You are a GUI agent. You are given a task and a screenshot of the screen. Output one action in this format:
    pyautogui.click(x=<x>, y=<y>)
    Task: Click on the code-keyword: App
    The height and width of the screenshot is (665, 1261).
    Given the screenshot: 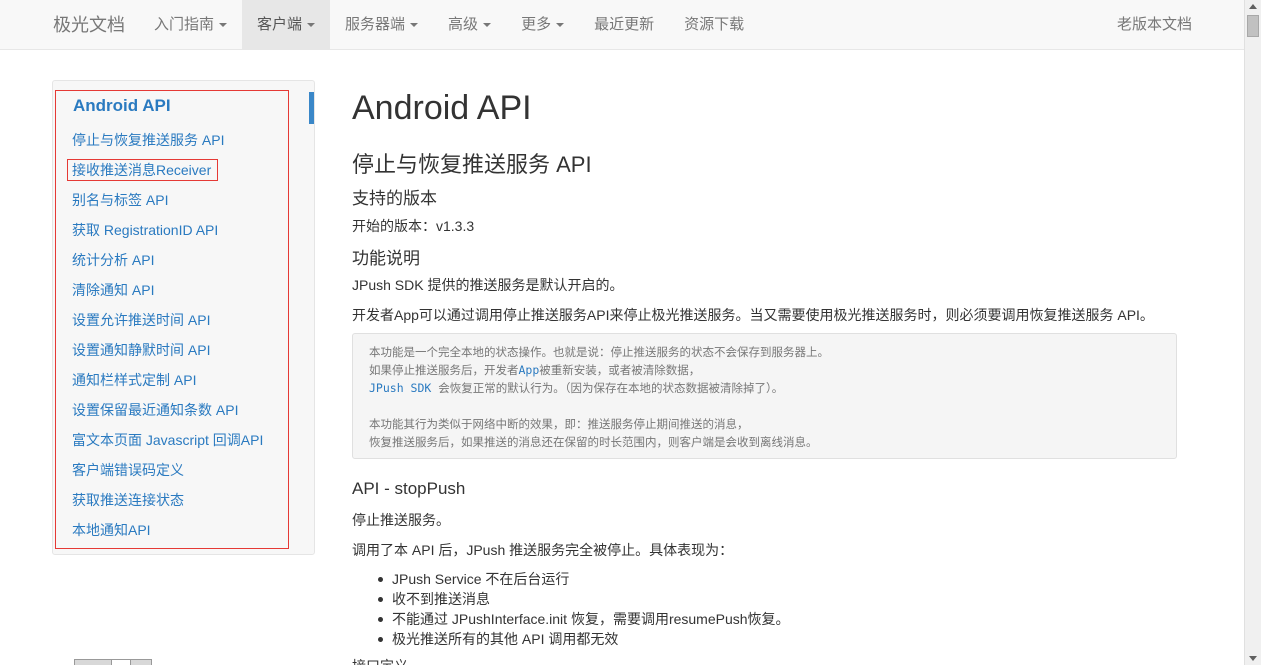 What is the action you would take?
    pyautogui.click(x=529, y=370)
    